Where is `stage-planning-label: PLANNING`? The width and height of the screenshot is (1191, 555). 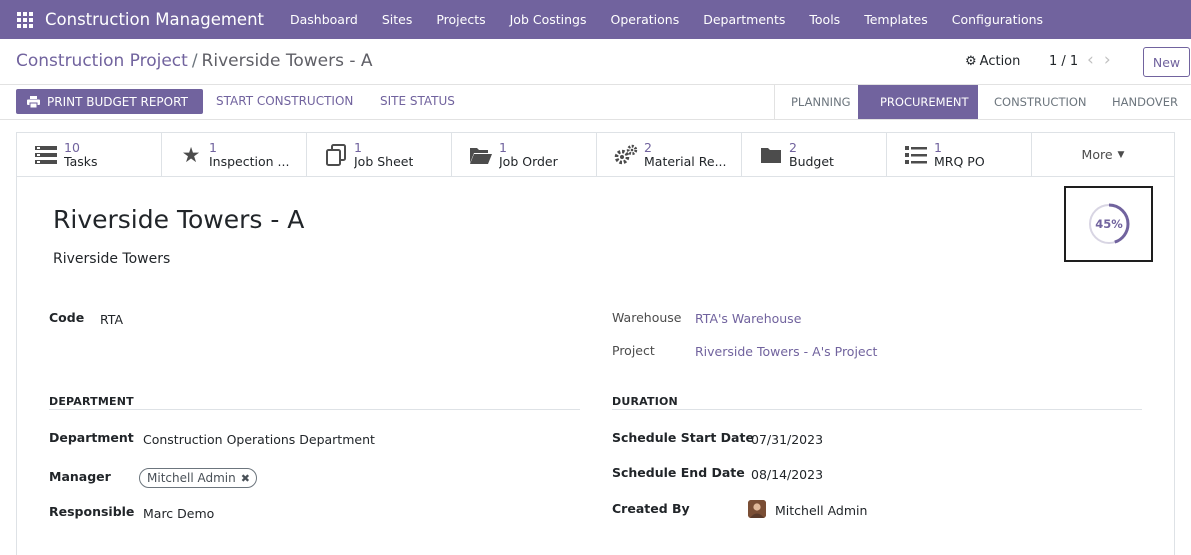 stage-planning-label: PLANNING is located at coordinates (821, 102).